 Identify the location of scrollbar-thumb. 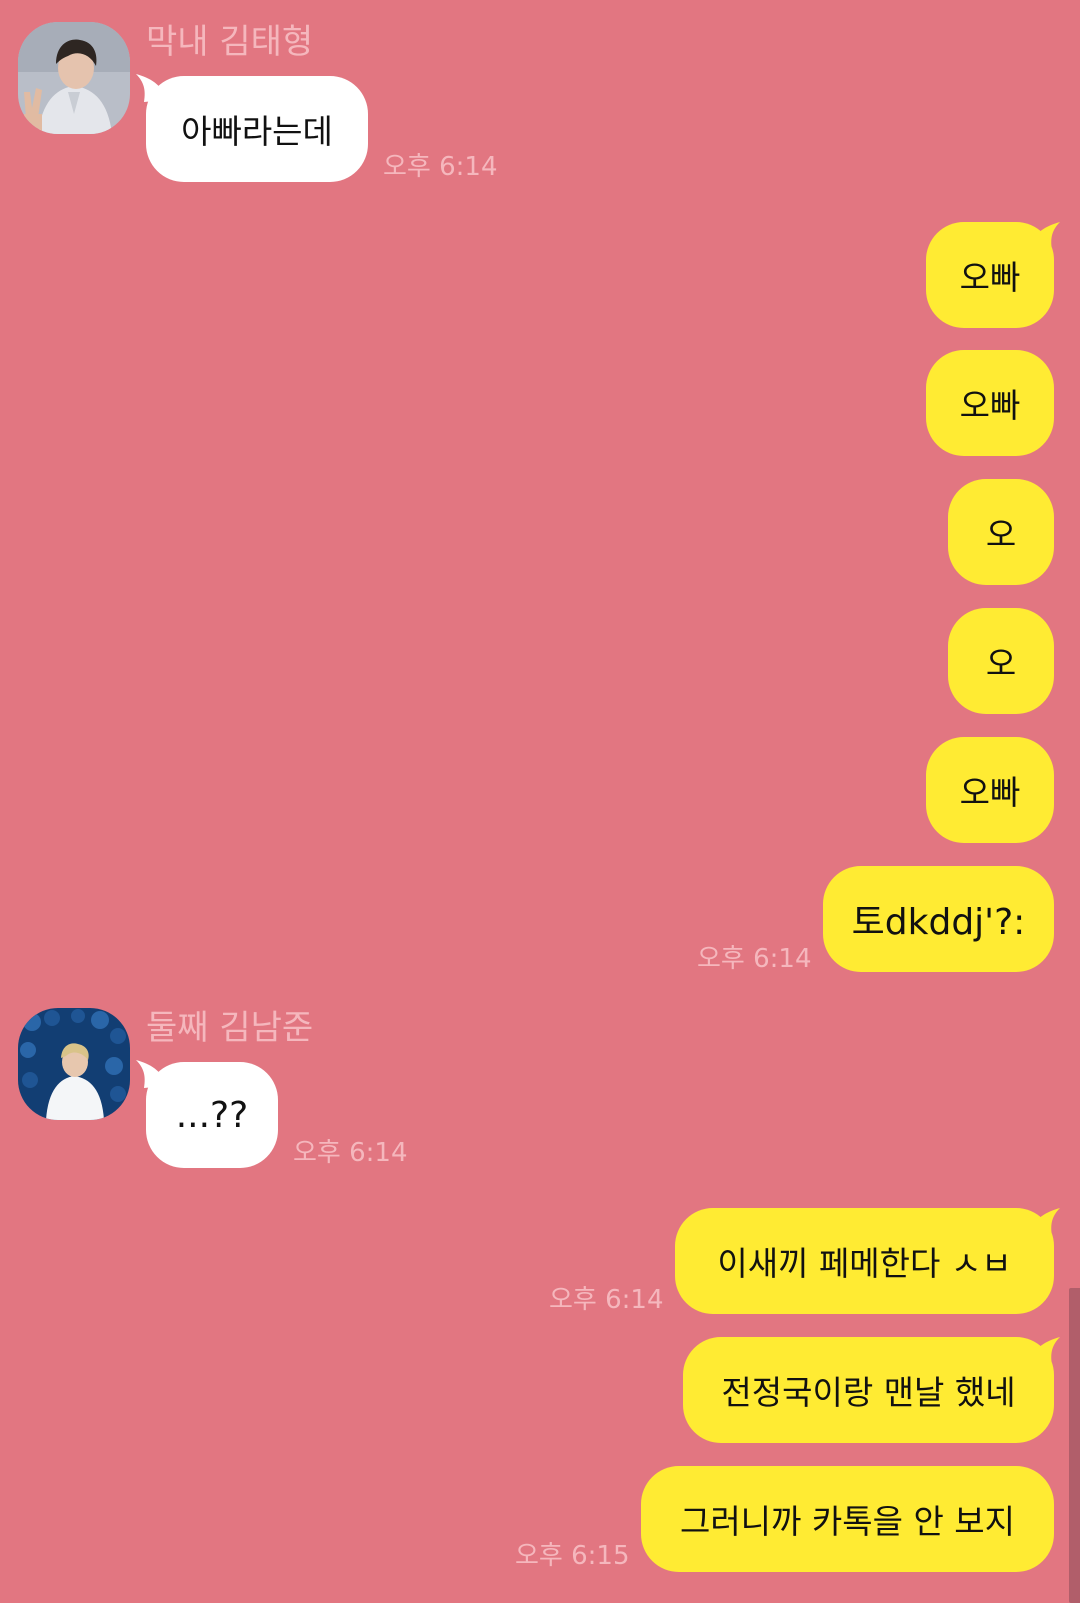
(1074, 1445).